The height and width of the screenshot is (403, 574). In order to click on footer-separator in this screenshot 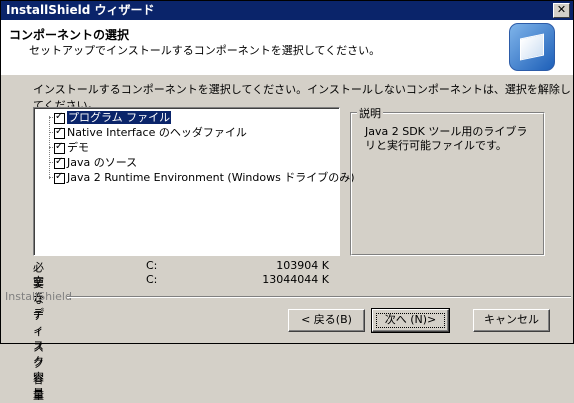, I will do `click(319, 297)`.